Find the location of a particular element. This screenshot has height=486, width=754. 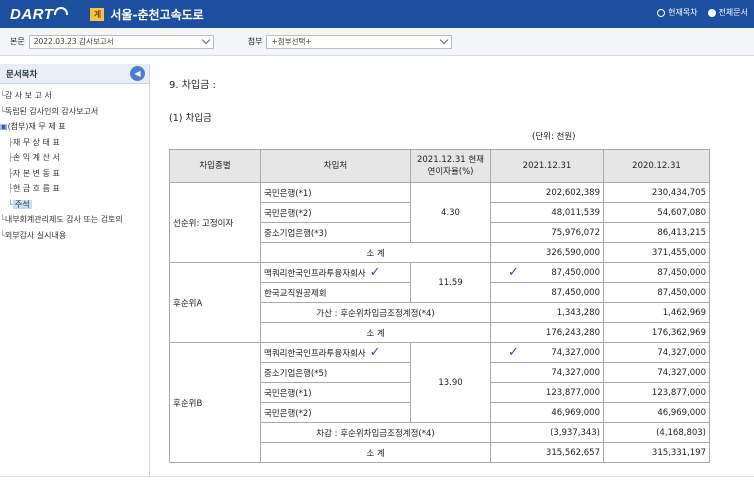

amount-2020-cell: 123,877,000 is located at coordinates (656, 392).